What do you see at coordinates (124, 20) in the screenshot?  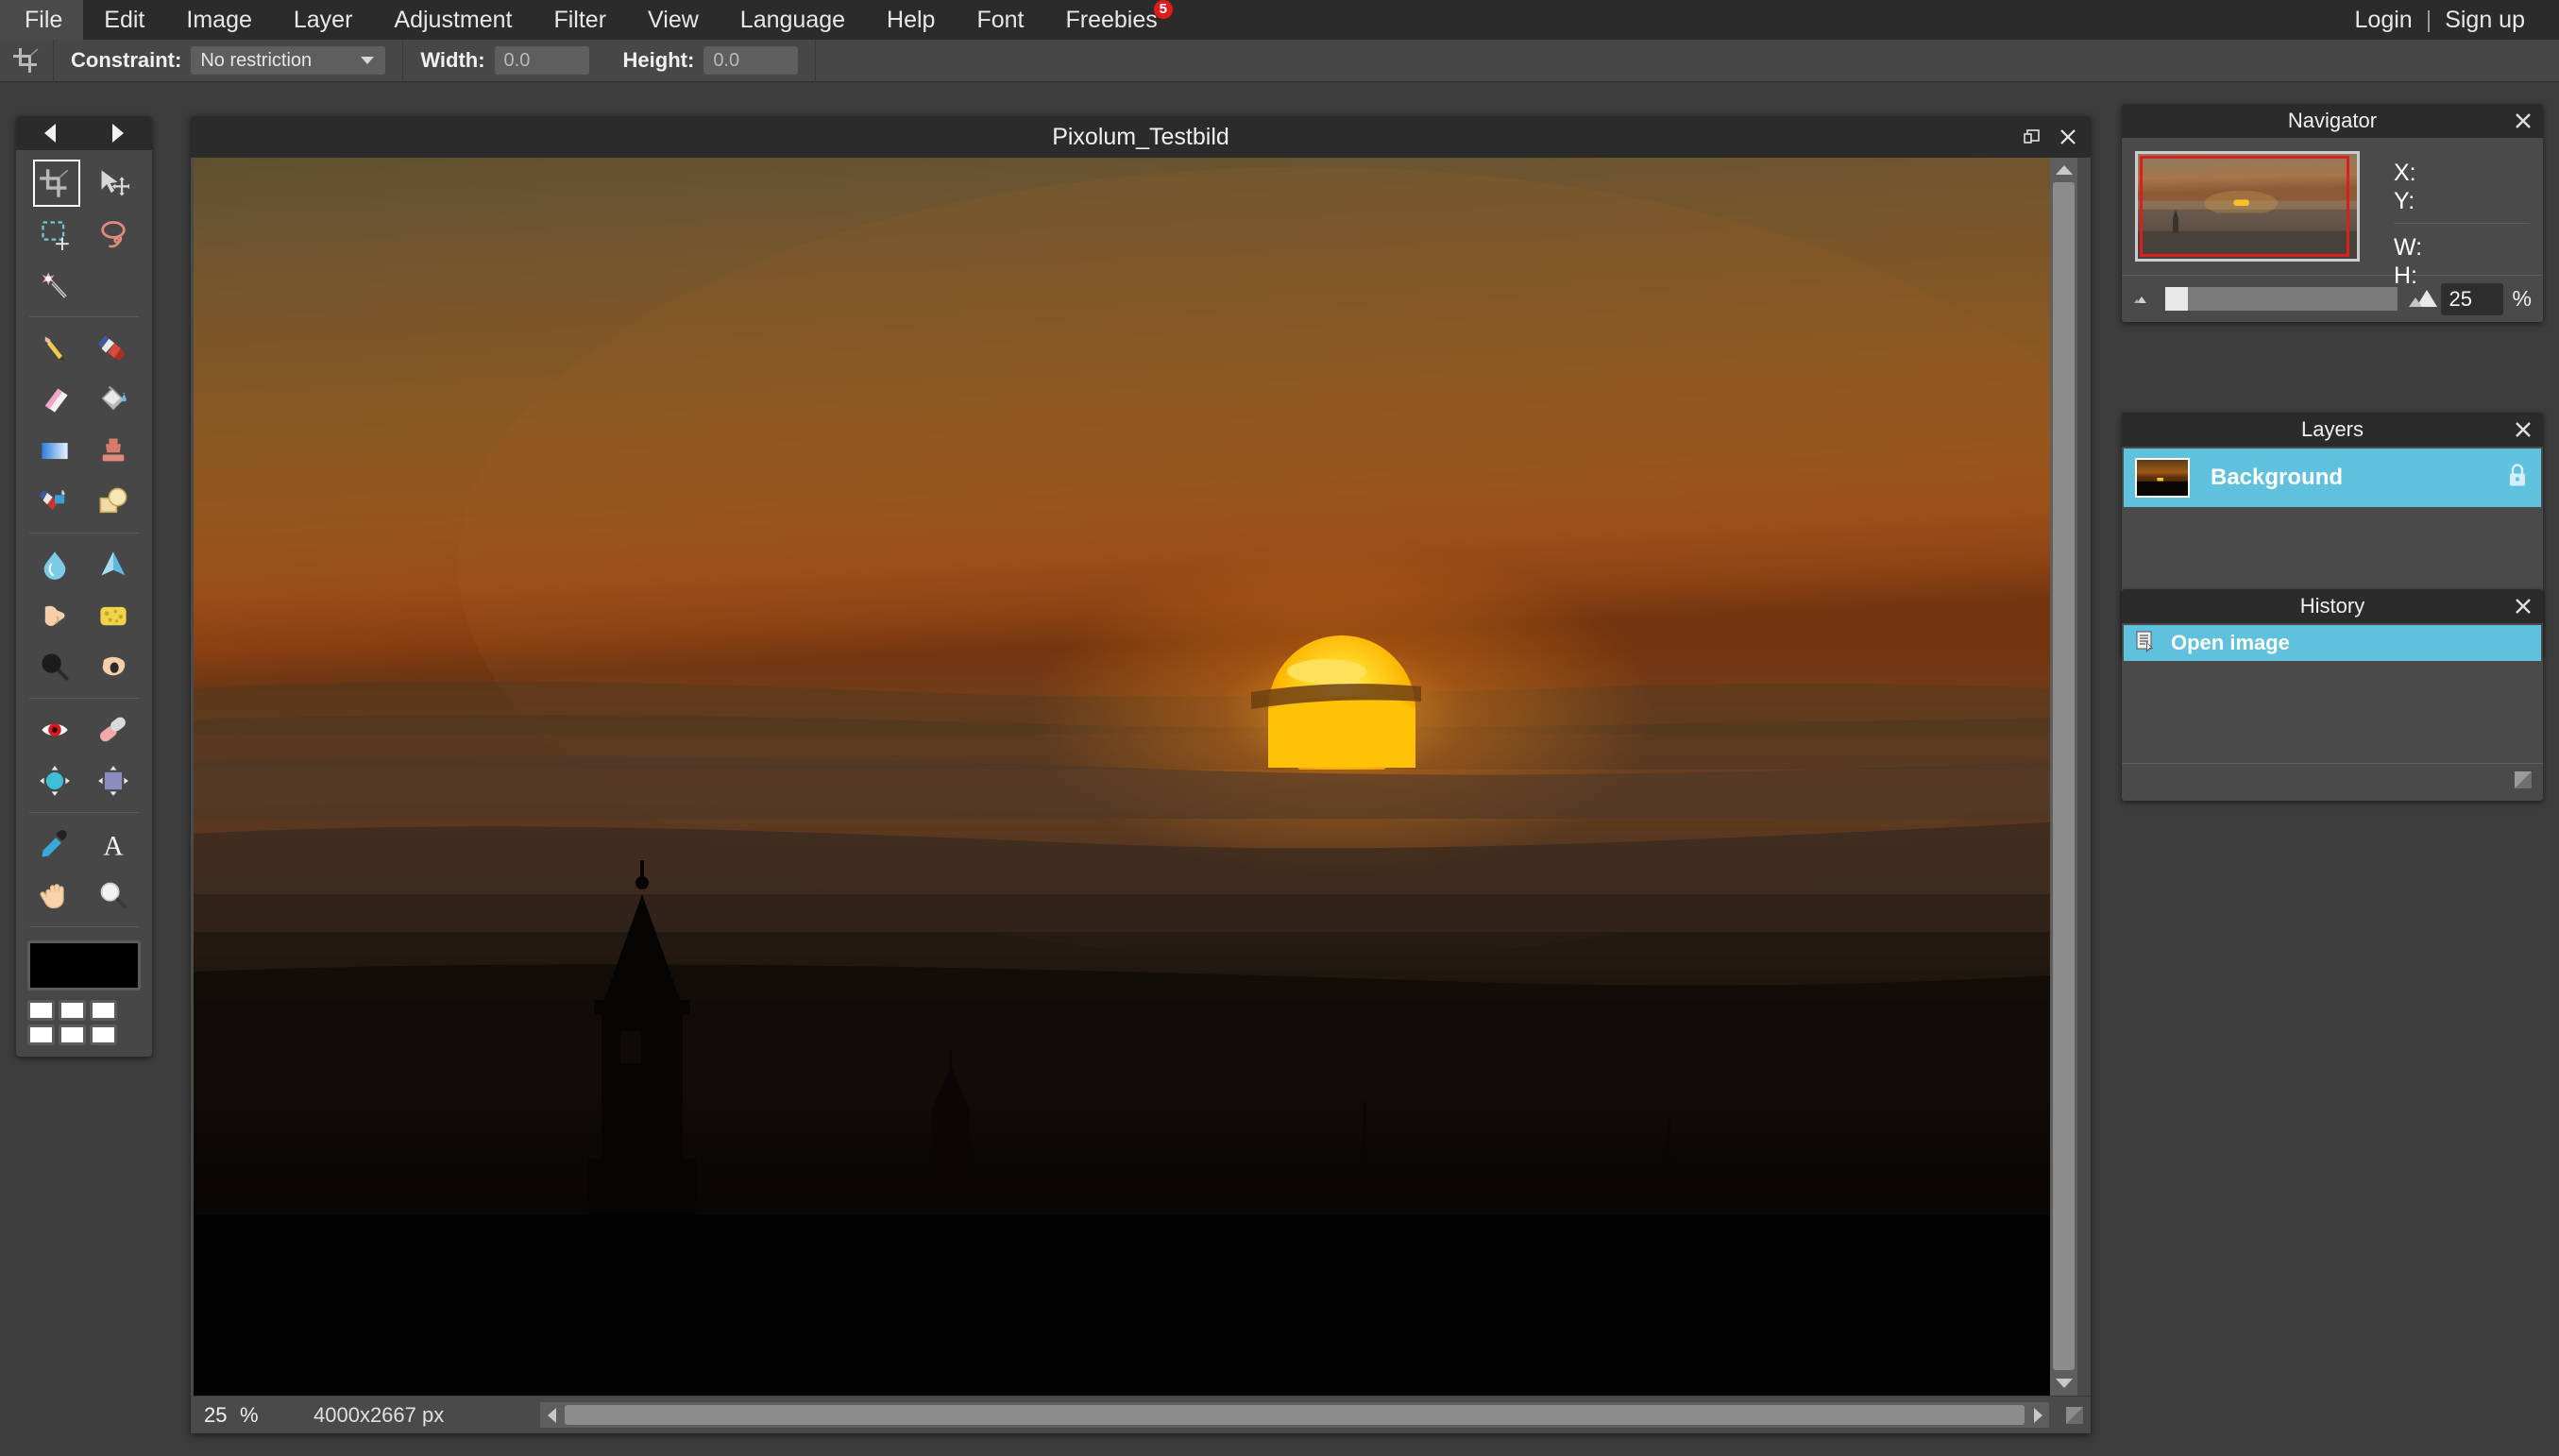 I see `menu-item-edit: Edit` at bounding box center [124, 20].